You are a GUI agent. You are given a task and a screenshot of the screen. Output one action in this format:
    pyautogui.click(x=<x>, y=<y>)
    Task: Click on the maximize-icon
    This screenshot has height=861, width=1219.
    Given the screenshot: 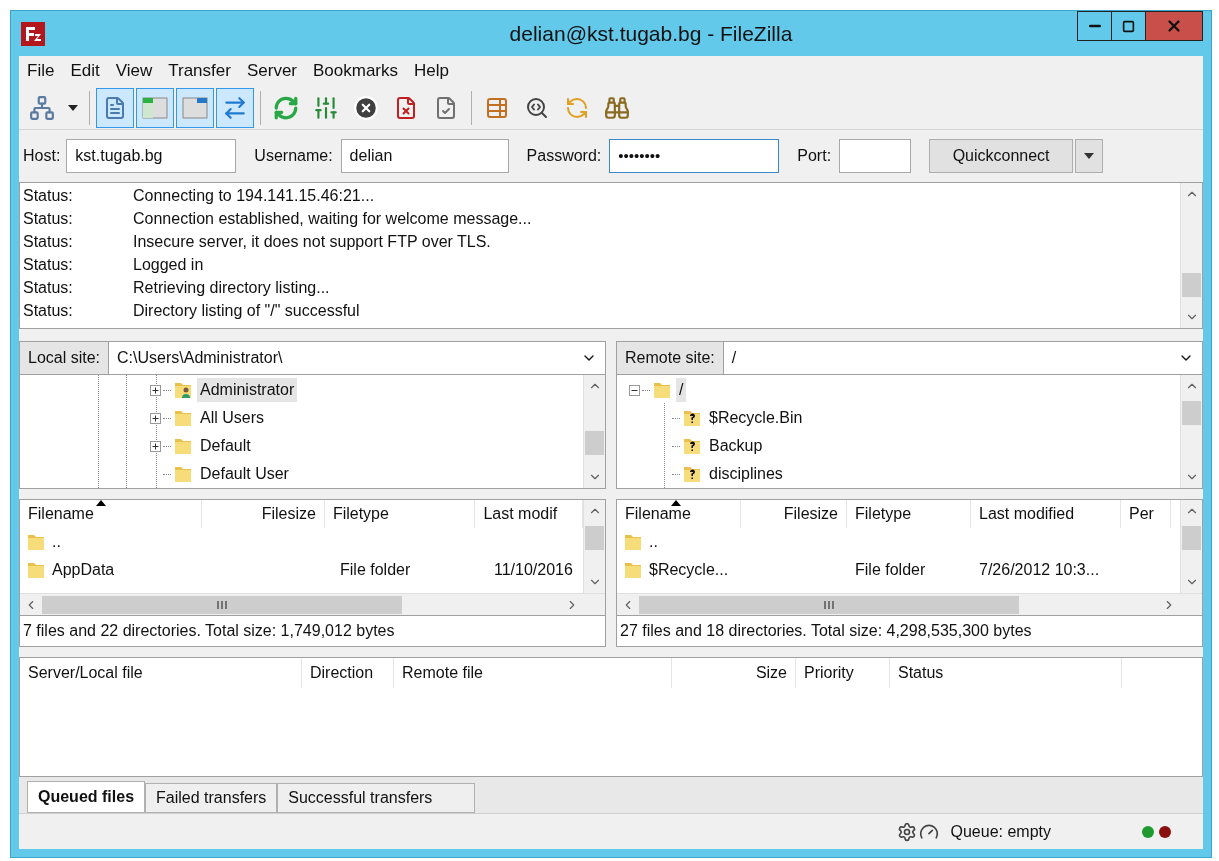 What is the action you would take?
    pyautogui.click(x=1128, y=26)
    